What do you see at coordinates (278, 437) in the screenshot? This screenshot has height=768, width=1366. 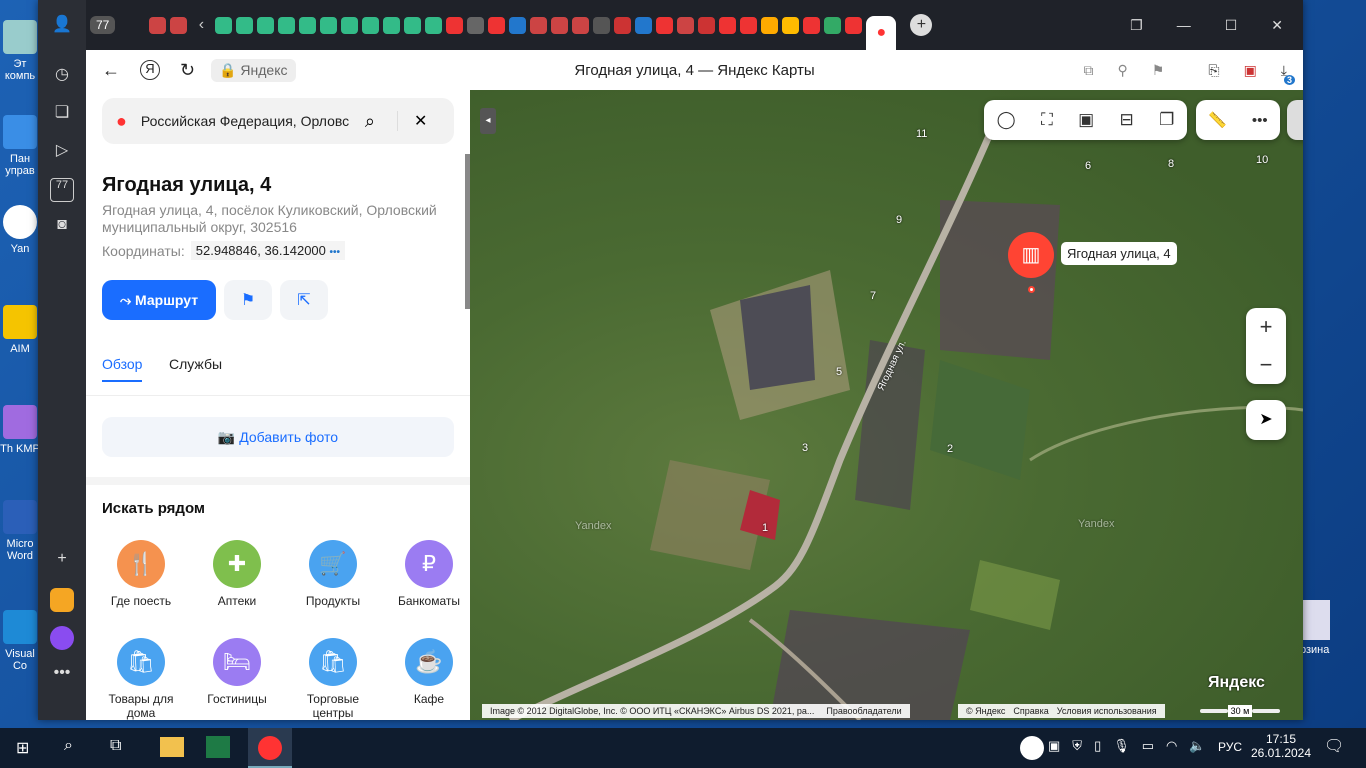 I see `add-photo-button: 📷 Добавить фото` at bounding box center [278, 437].